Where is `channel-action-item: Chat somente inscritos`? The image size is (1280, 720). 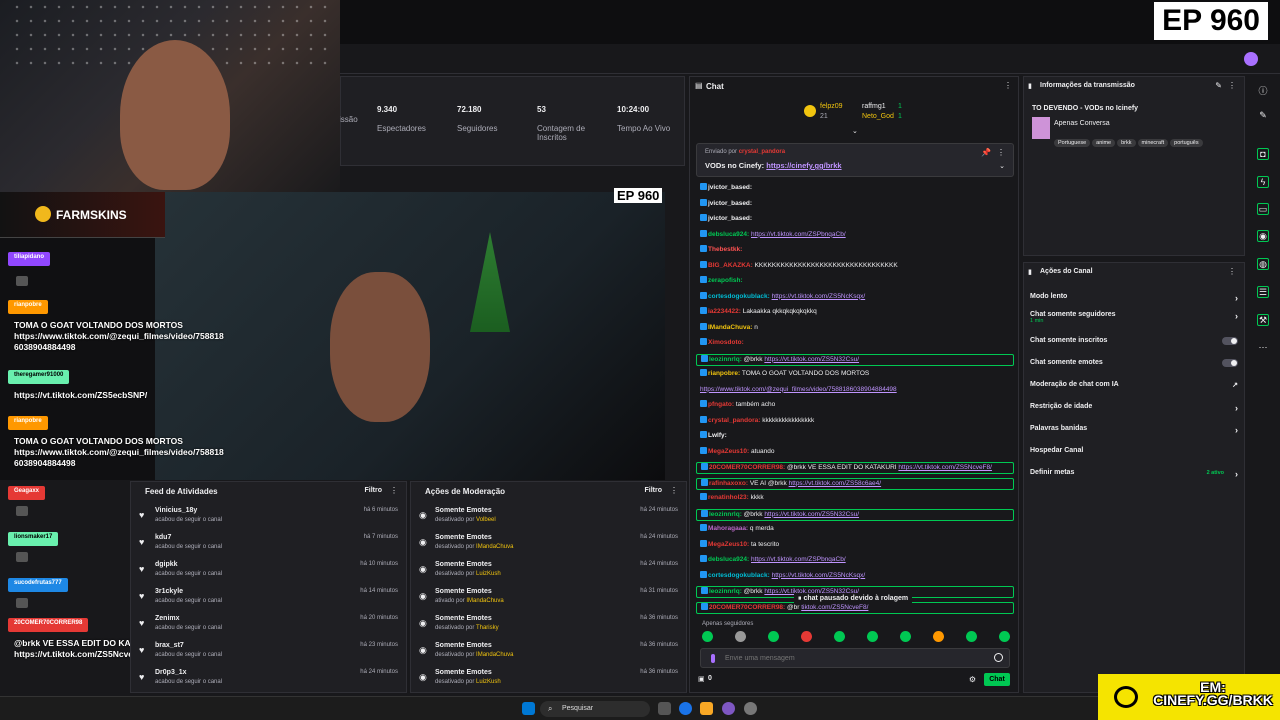
channel-action-item: Chat somente inscritos is located at coordinates (1134, 341).